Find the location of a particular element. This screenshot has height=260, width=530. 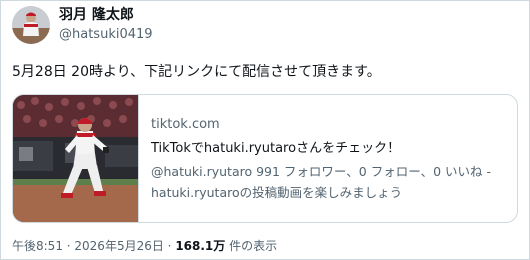

tweet-meta: 午後8:51 · 2026年5月26日 · 168.1万 件の表示 is located at coordinates (144, 246).